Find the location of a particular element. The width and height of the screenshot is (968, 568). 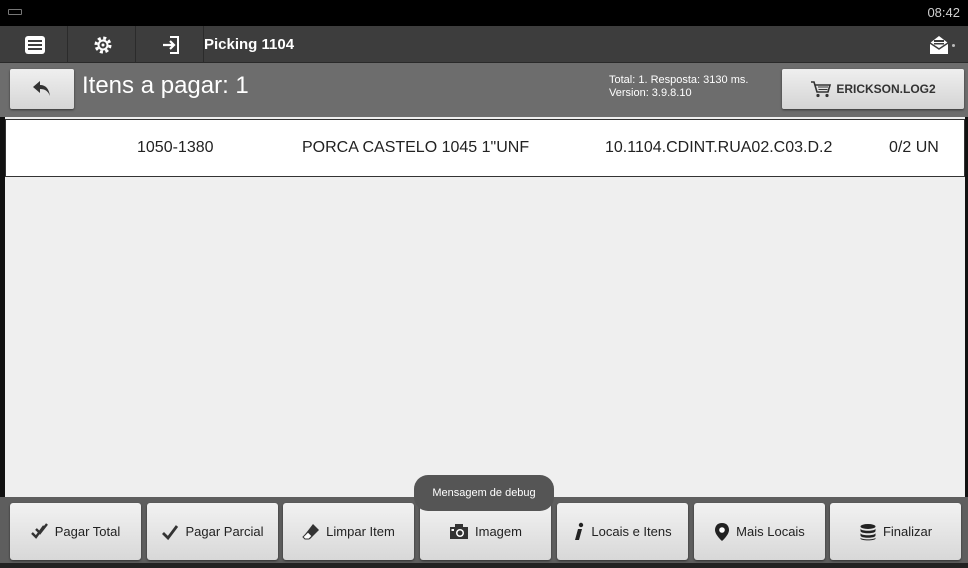

mail-icon is located at coordinates (939, 45).